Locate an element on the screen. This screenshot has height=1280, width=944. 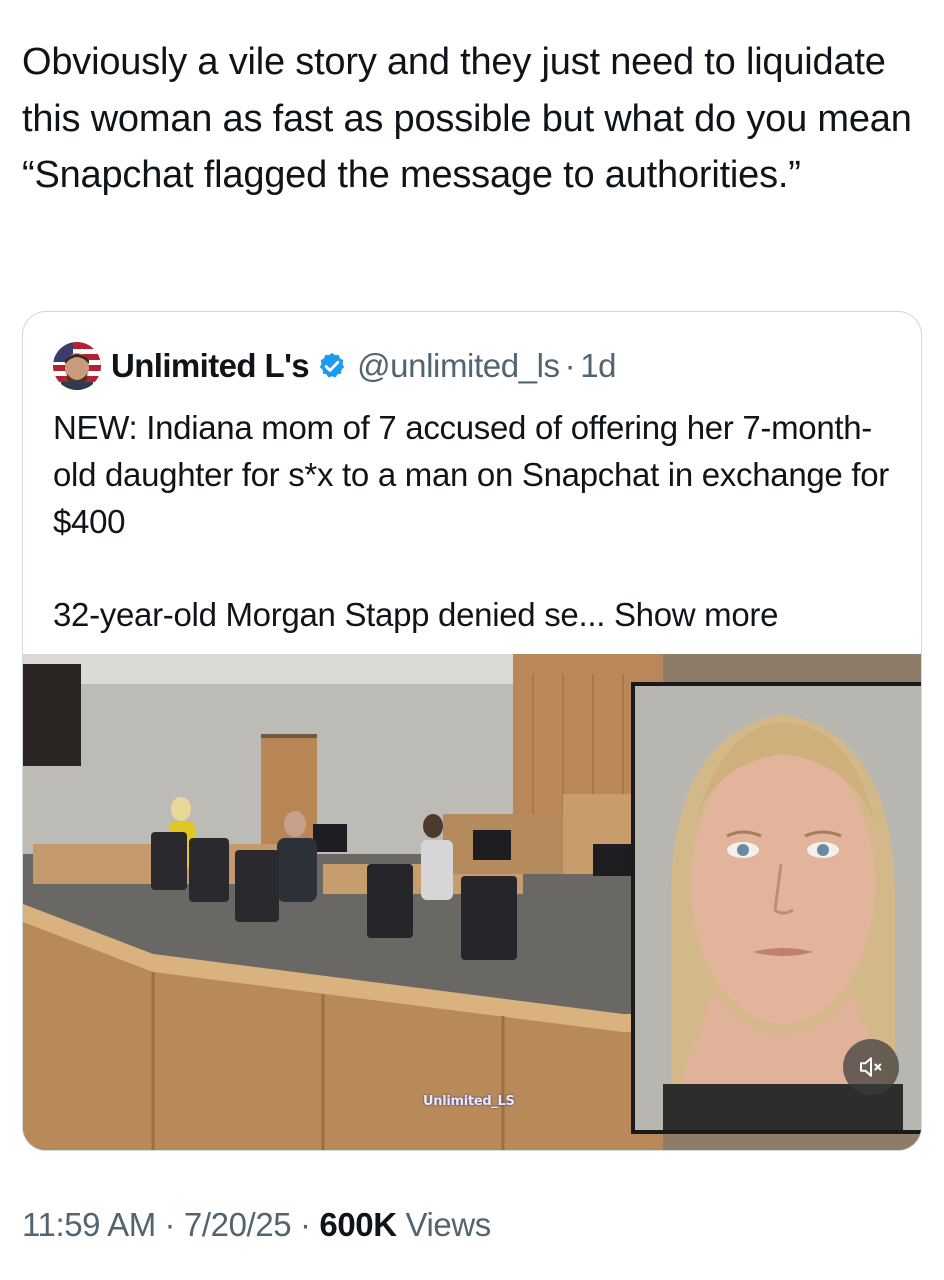
author-handle: @unlimited_ls is located at coordinates (458, 366).